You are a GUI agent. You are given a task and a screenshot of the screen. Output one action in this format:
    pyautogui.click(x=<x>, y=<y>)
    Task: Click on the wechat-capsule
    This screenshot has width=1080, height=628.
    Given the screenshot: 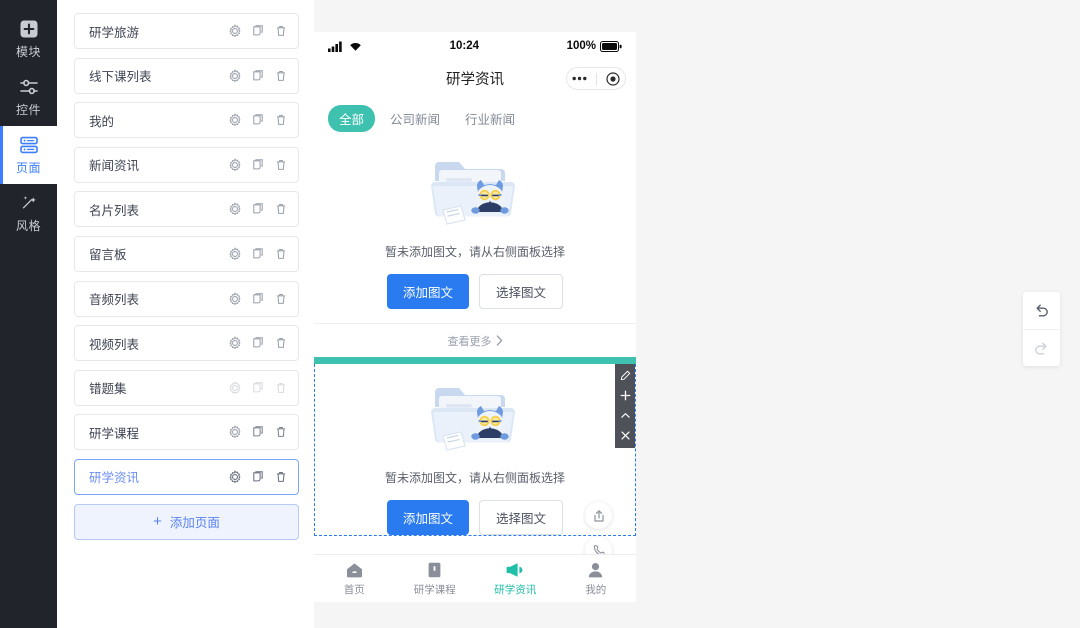 What is the action you would take?
    pyautogui.click(x=596, y=78)
    